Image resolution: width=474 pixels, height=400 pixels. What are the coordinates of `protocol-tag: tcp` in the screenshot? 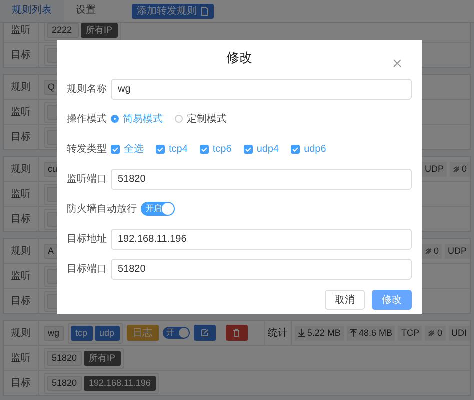 It's located at (81, 333).